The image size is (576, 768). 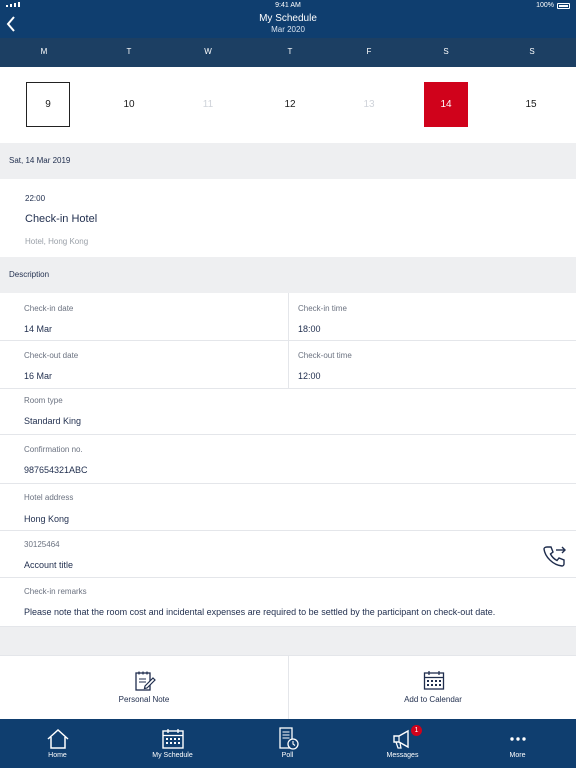 What do you see at coordinates (288, 507) in the screenshot?
I see `hotel-address-field: Hotel address Hong Kong` at bounding box center [288, 507].